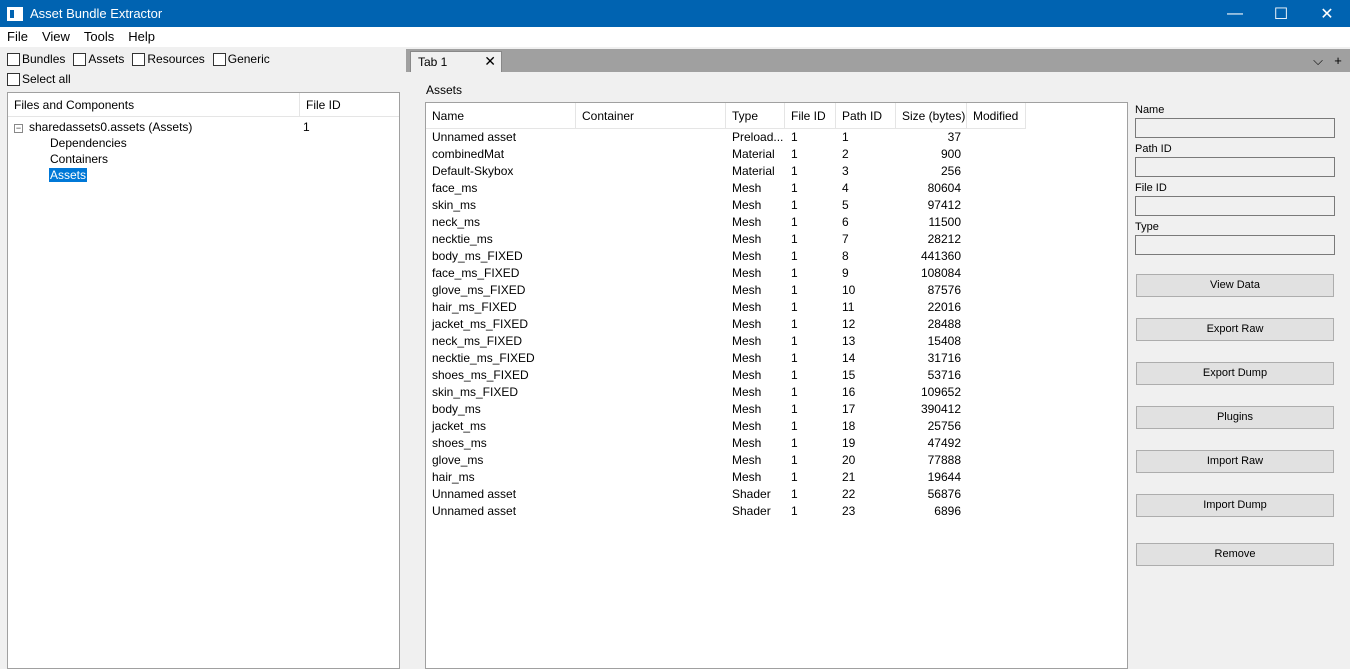 The image size is (1350, 669). What do you see at coordinates (1235, 417) in the screenshot?
I see `plugins-button: Plugins` at bounding box center [1235, 417].